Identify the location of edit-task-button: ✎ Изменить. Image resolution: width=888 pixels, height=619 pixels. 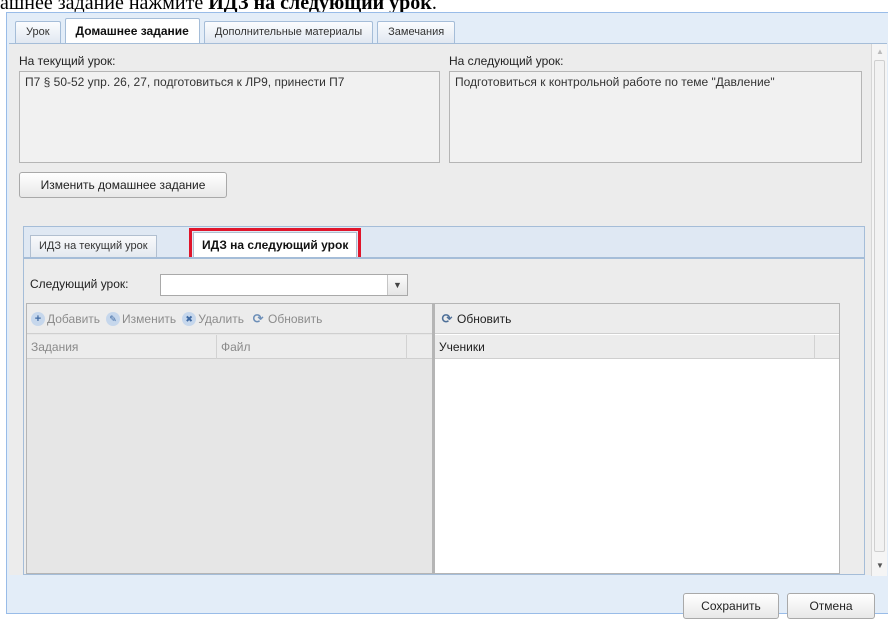
(141, 318).